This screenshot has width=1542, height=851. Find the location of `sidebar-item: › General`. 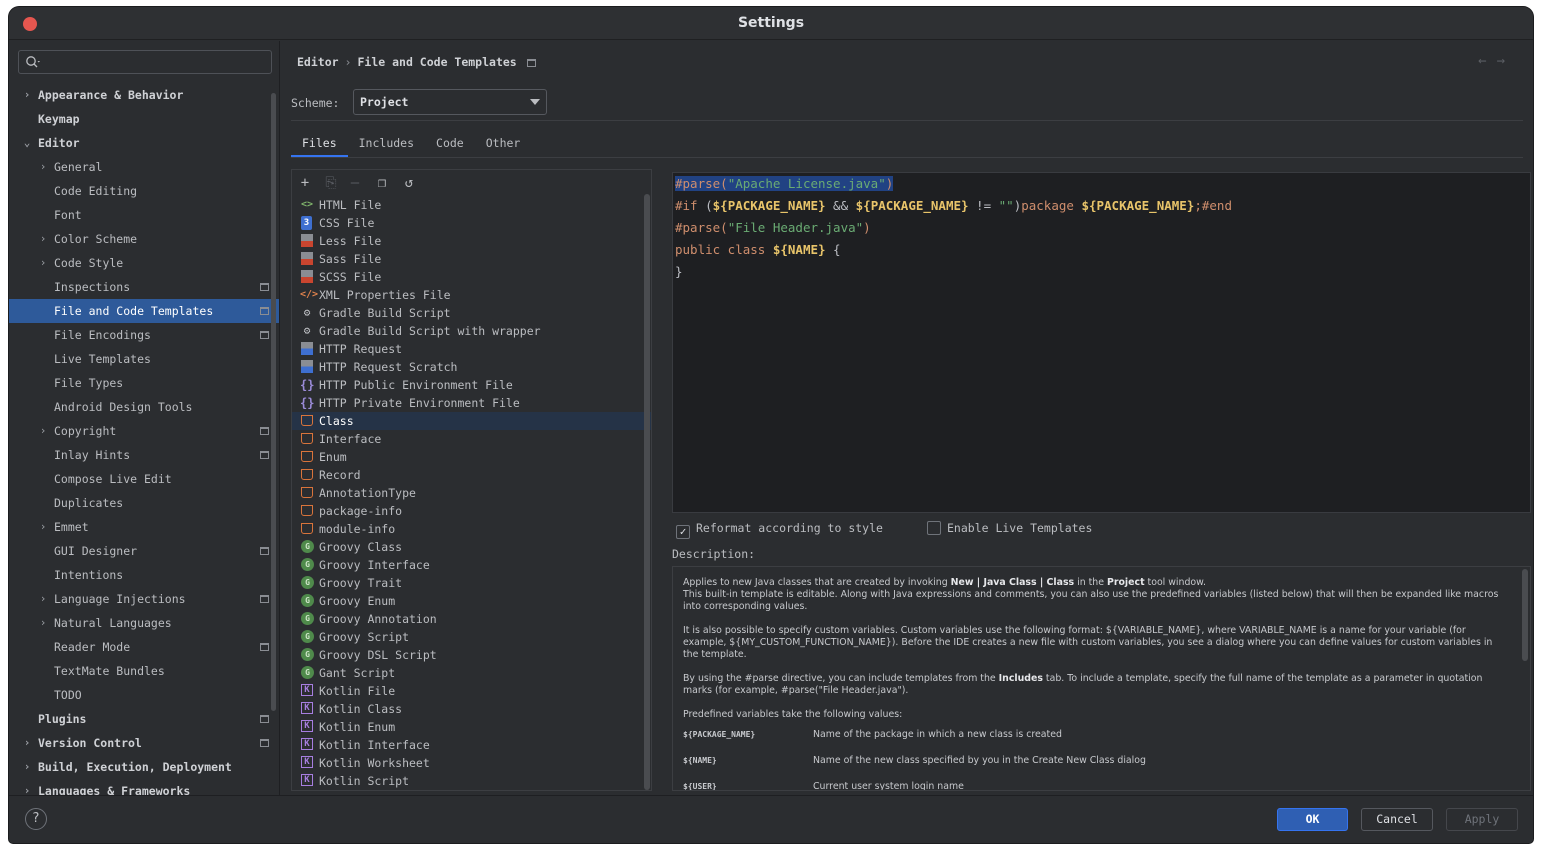

sidebar-item: › General is located at coordinates (144, 167).